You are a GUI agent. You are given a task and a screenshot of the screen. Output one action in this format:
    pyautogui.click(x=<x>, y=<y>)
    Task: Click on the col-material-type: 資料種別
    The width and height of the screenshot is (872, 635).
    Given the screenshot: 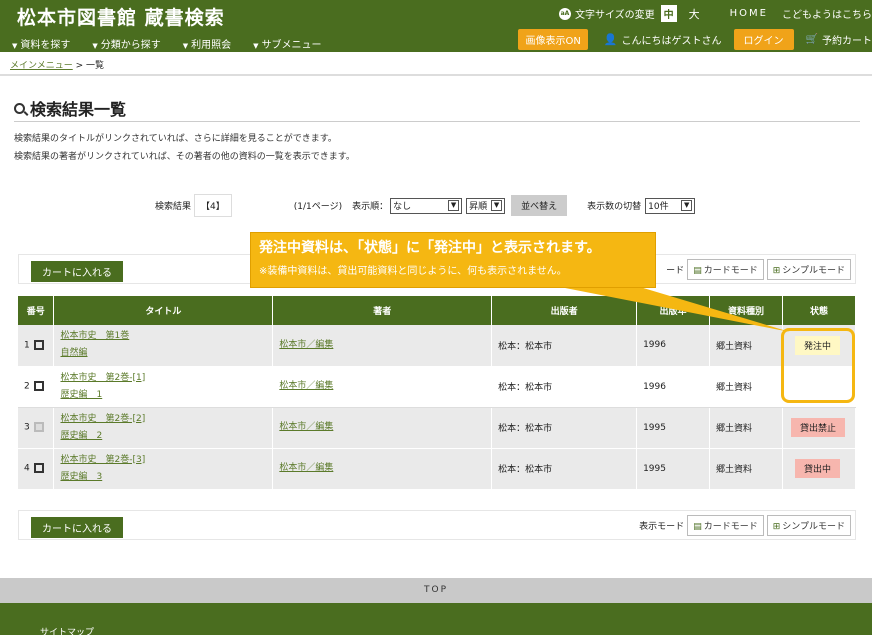 What is the action you would take?
    pyautogui.click(x=746, y=310)
    